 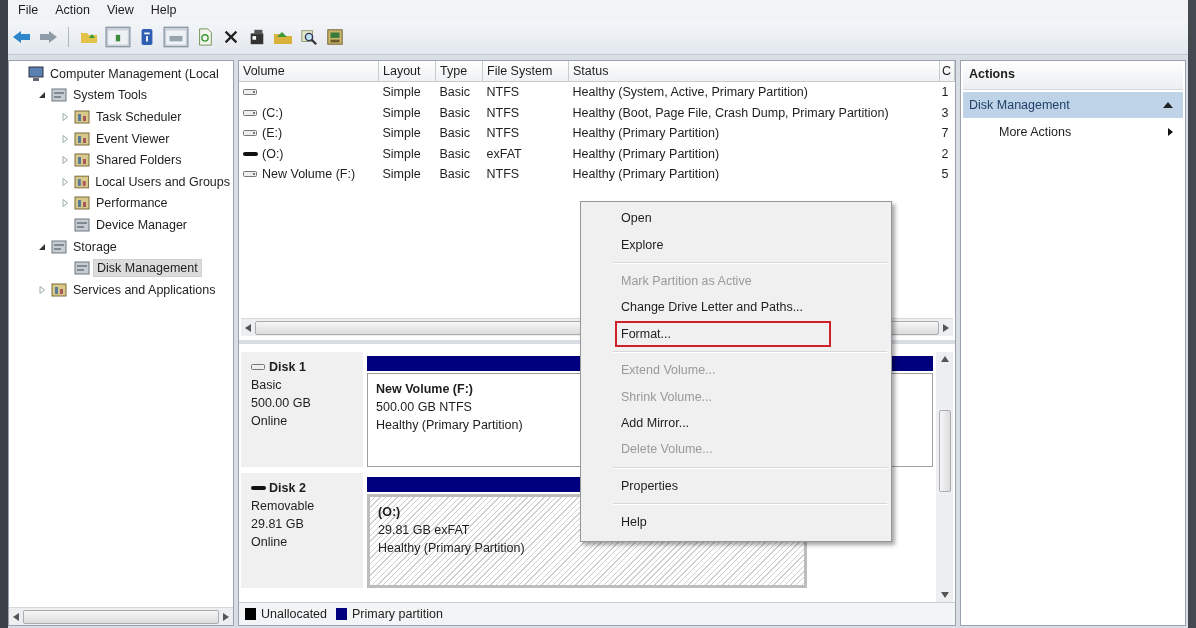 What do you see at coordinates (309, 174) in the screenshot?
I see `table-cell: New Volume (F:)` at bounding box center [309, 174].